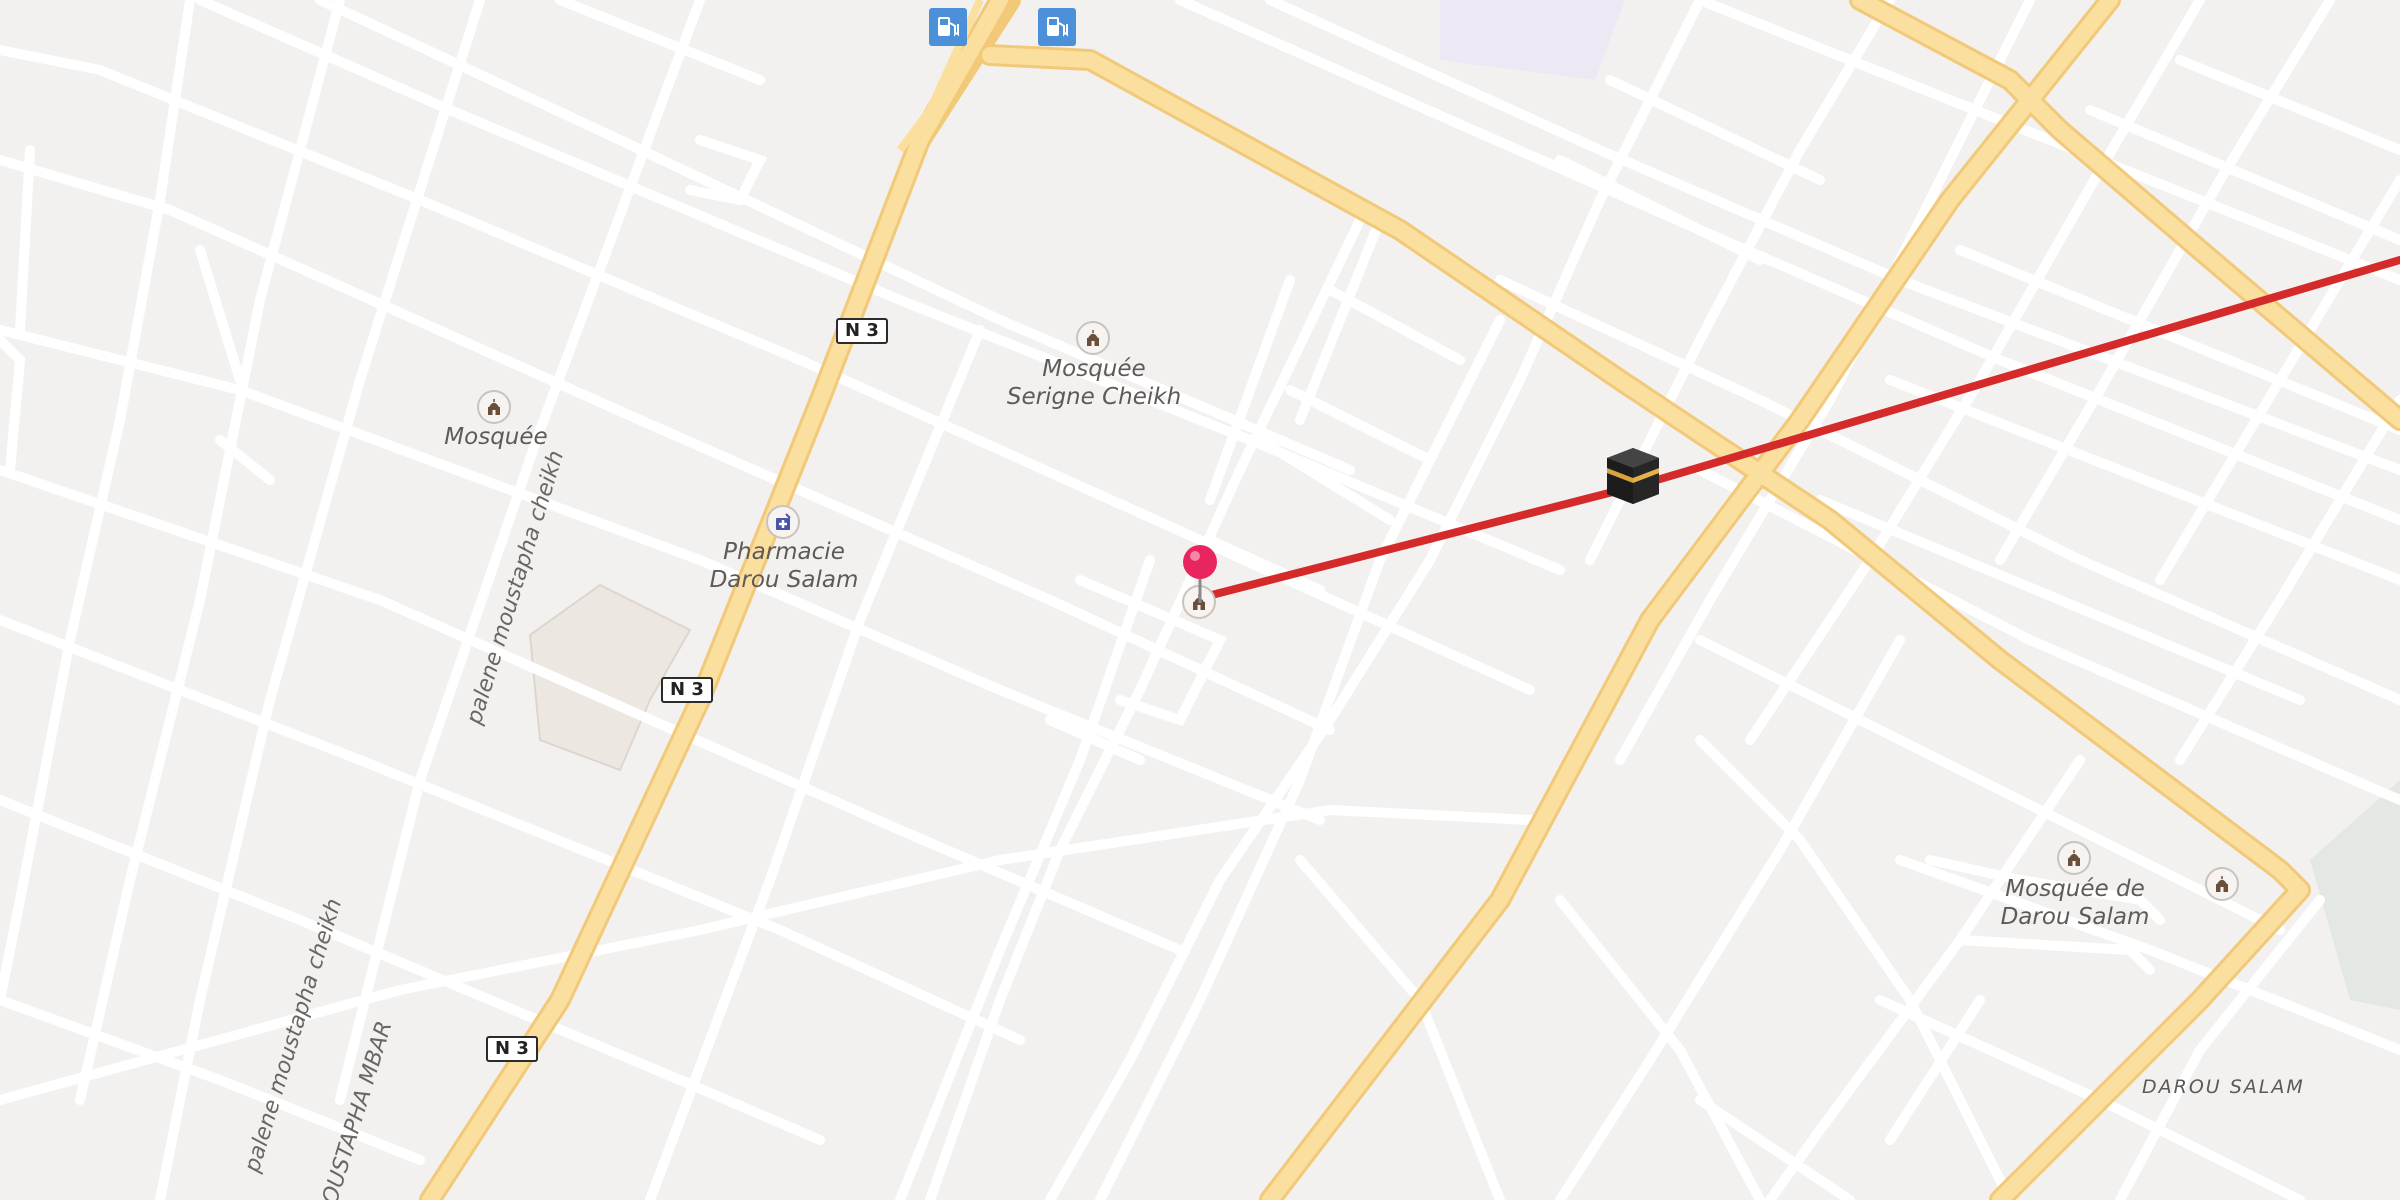 The image size is (2400, 1200). Describe the element at coordinates (496, 437) in the screenshot. I see `poi-label-mosquee: Mosquée` at that location.